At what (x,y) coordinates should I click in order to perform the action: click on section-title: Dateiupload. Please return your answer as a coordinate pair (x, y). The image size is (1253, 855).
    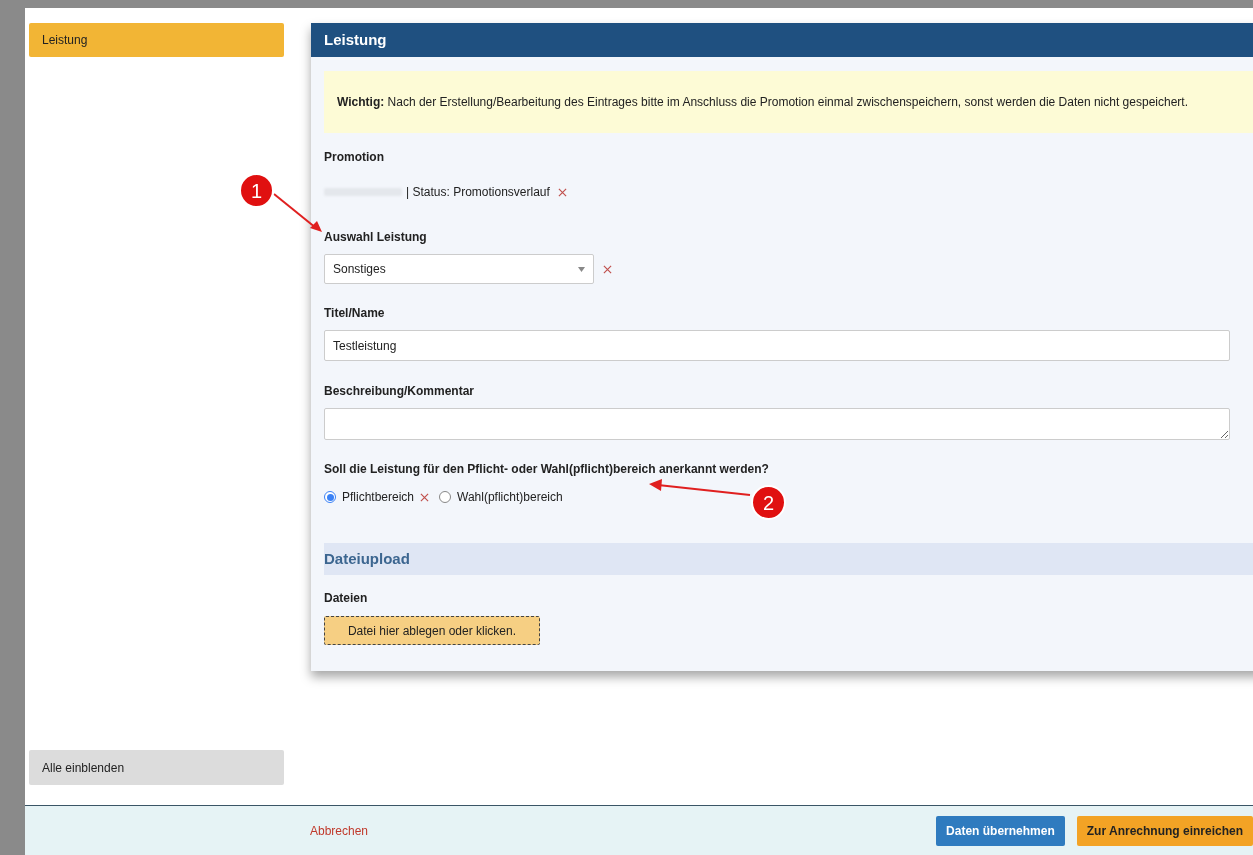
    Looking at the image, I should click on (367, 558).